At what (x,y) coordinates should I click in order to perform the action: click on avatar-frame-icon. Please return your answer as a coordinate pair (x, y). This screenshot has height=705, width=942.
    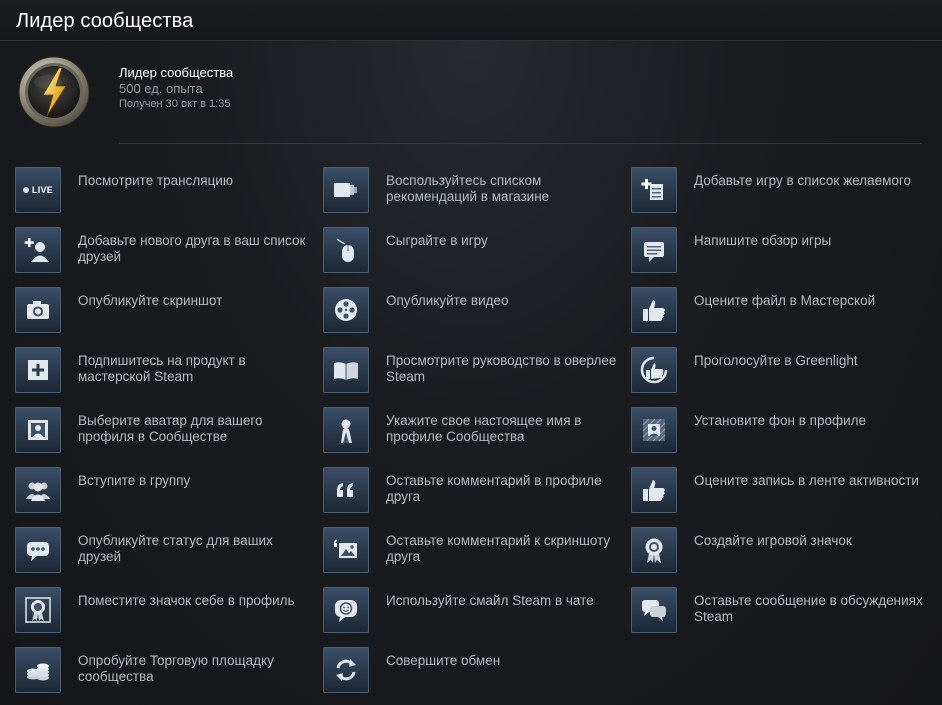
    Looking at the image, I should click on (38, 430).